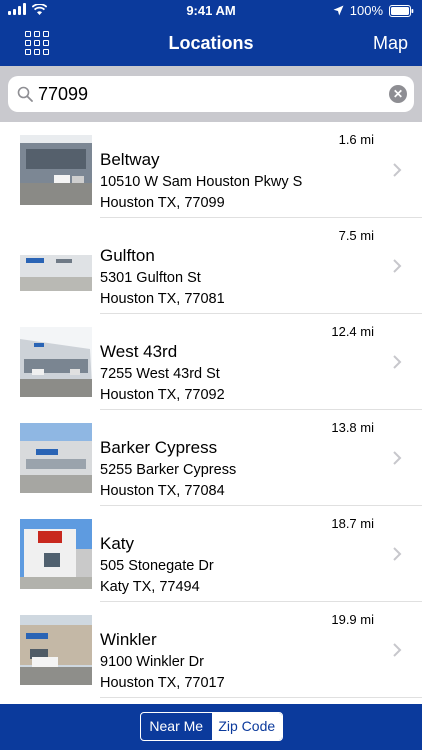 Image resolution: width=422 pixels, height=750 pixels. What do you see at coordinates (160, 374) in the screenshot?
I see `location-address: 7255 West 43rd St` at bounding box center [160, 374].